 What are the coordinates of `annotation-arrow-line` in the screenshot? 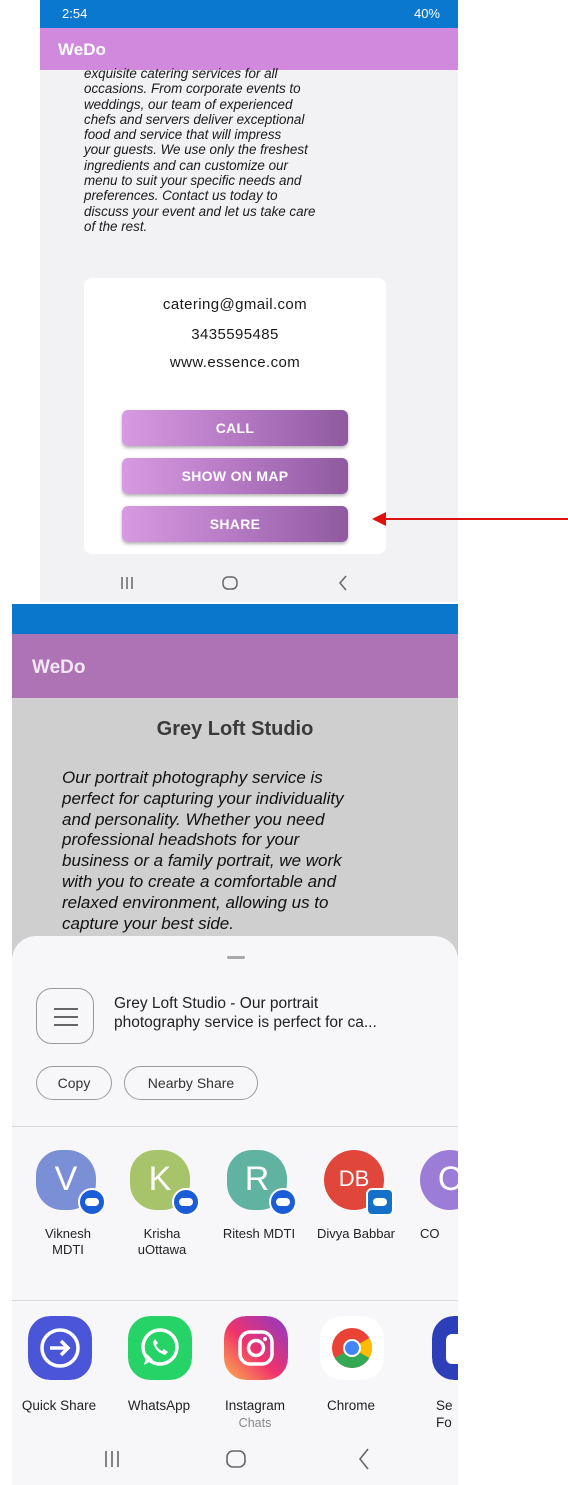 It's located at (475, 519).